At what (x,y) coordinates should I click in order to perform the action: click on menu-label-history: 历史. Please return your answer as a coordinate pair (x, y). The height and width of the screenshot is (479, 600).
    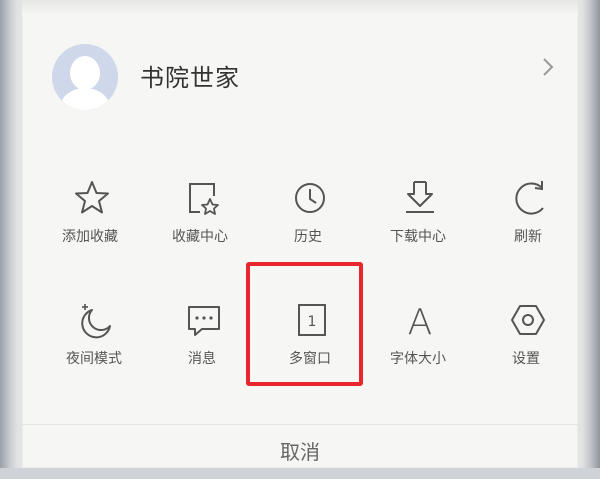
    Looking at the image, I should click on (308, 237).